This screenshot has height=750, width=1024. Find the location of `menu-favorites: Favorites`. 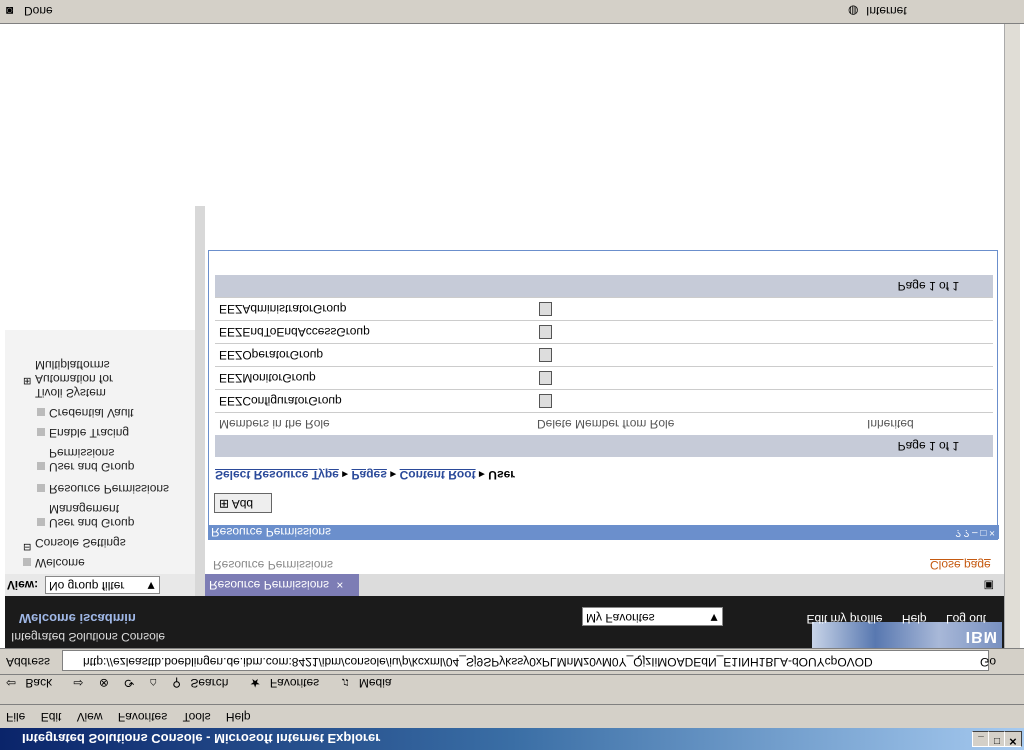

menu-favorites: Favorites is located at coordinates (142, 717).